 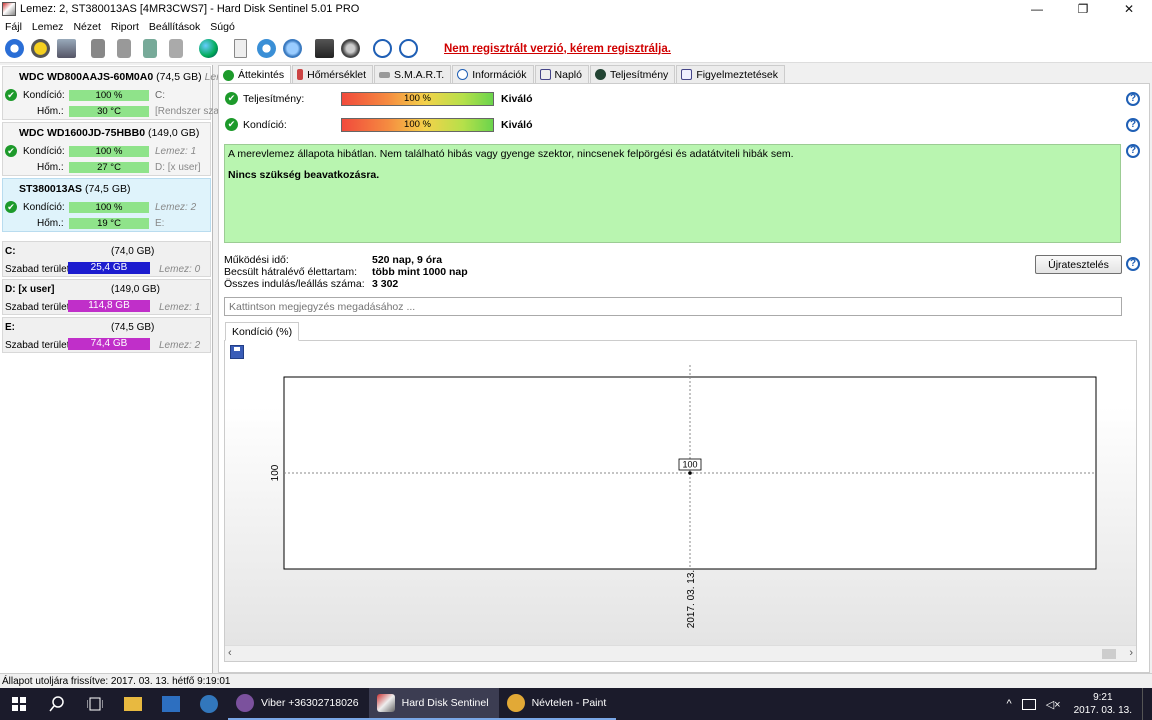 I want to click on paint-icon, so click(x=515, y=703).